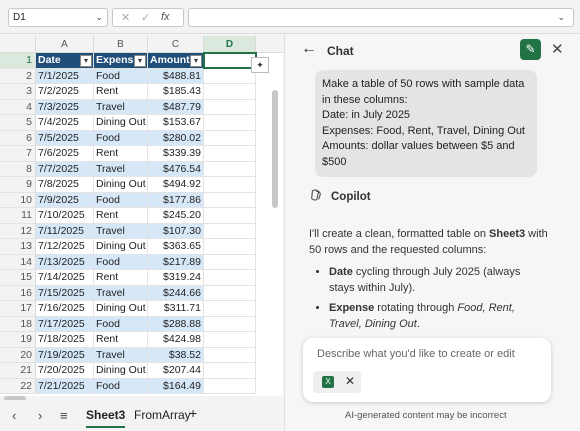  I want to click on table-cell: 7/16/2025, so click(65, 309).